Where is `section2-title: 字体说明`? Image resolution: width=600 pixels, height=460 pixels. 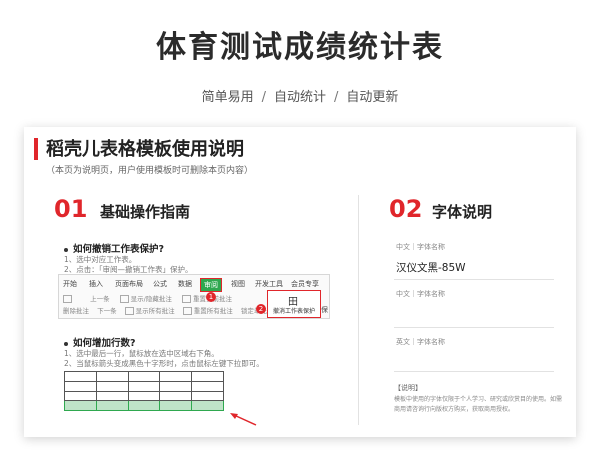 section2-title: 字体说明 is located at coordinates (462, 212).